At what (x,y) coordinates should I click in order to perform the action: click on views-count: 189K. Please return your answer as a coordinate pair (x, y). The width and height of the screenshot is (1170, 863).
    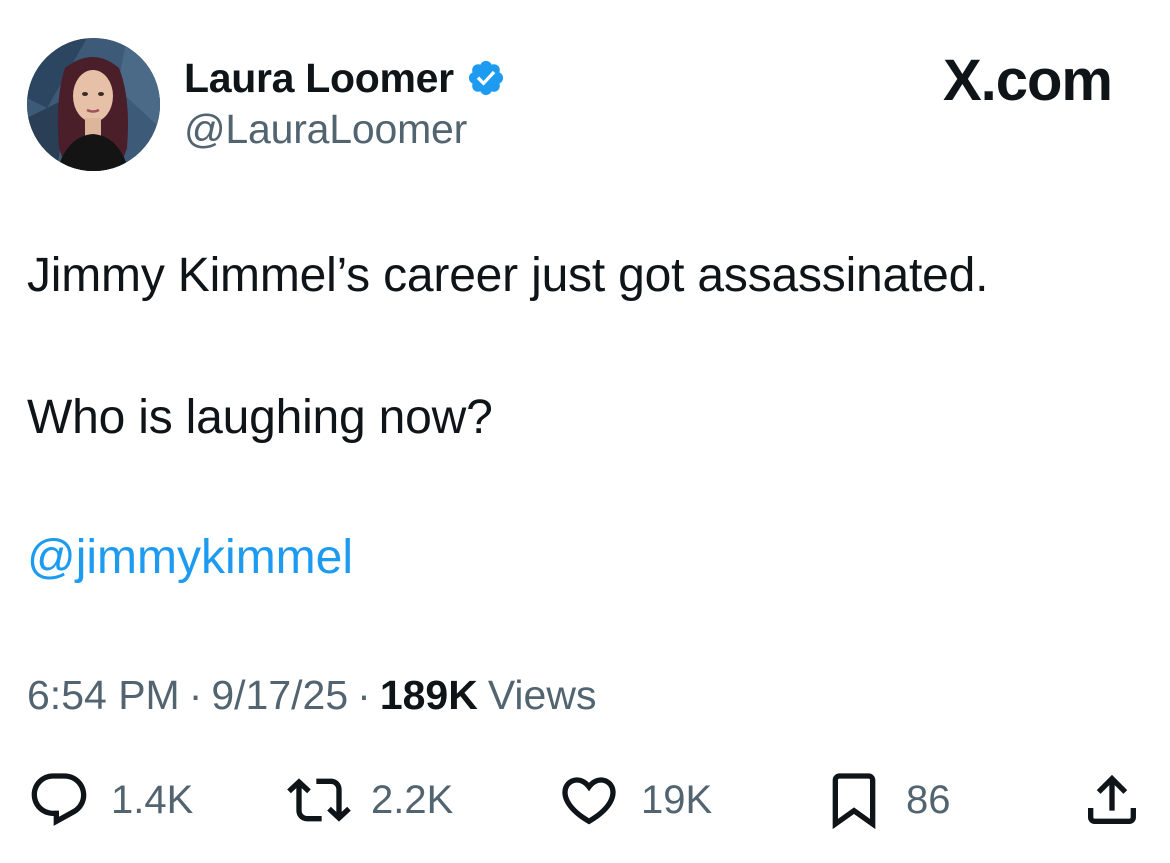
    Looking at the image, I should click on (428, 695).